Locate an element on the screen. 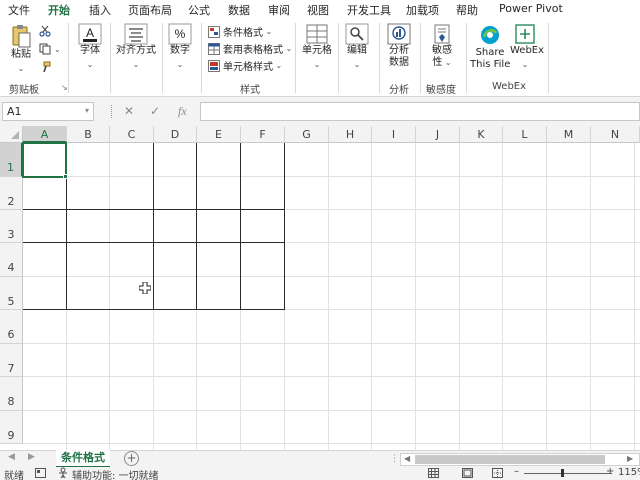 This screenshot has width=640, height=480. row-header-1: 1 is located at coordinates (11, 160).